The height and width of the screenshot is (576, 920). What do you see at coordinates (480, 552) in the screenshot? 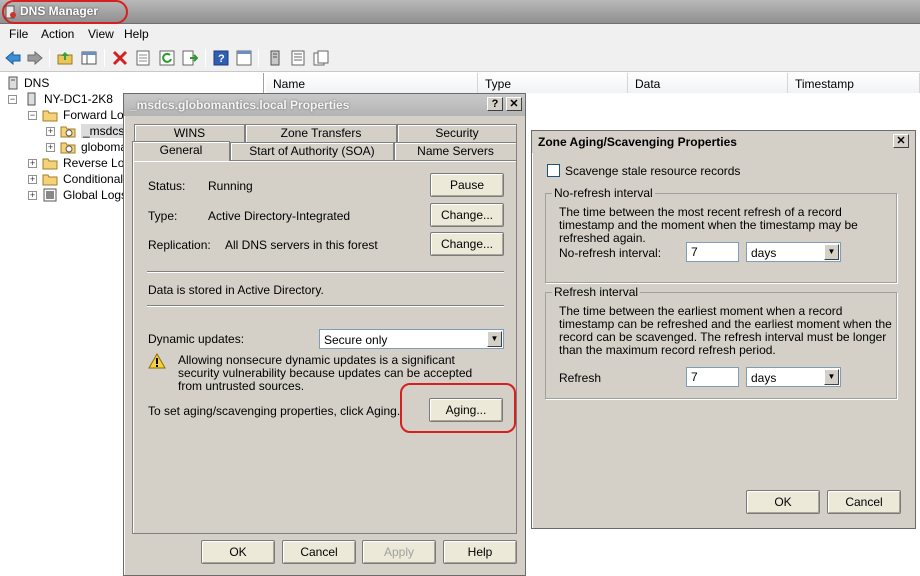
I see `help-button: Help` at bounding box center [480, 552].